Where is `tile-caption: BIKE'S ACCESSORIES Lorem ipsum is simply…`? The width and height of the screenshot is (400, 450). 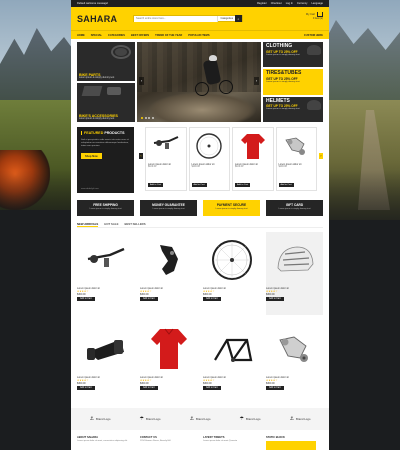 tile-caption: BIKE'S ACCESSORIES Lorem ipsum is simply… is located at coordinates (98, 117).